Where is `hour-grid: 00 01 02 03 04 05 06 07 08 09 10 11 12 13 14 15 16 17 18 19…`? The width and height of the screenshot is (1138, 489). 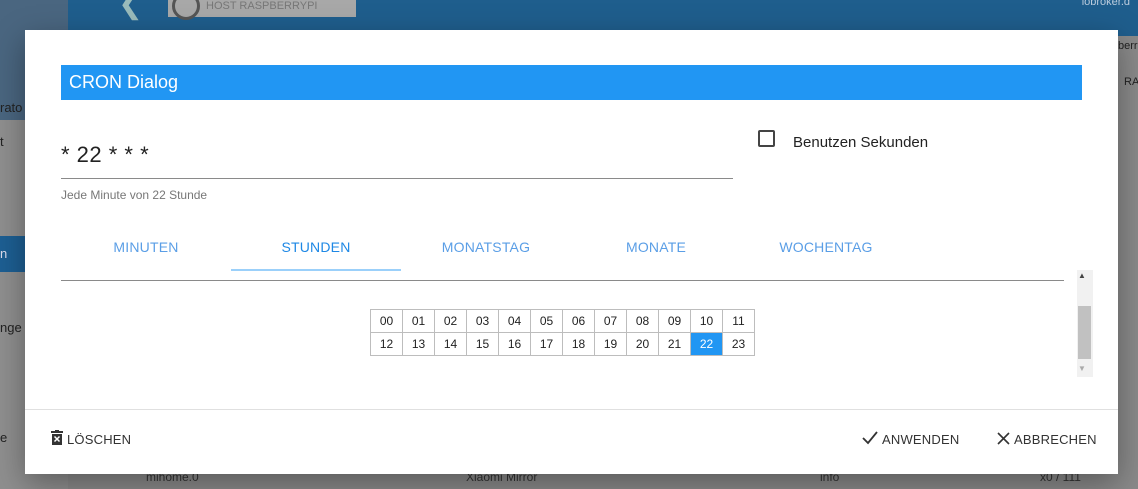
hour-grid: 00 01 02 03 04 05 06 07 08 09 10 11 12 13 14 15 16 17 18 19… is located at coordinates (562, 332).